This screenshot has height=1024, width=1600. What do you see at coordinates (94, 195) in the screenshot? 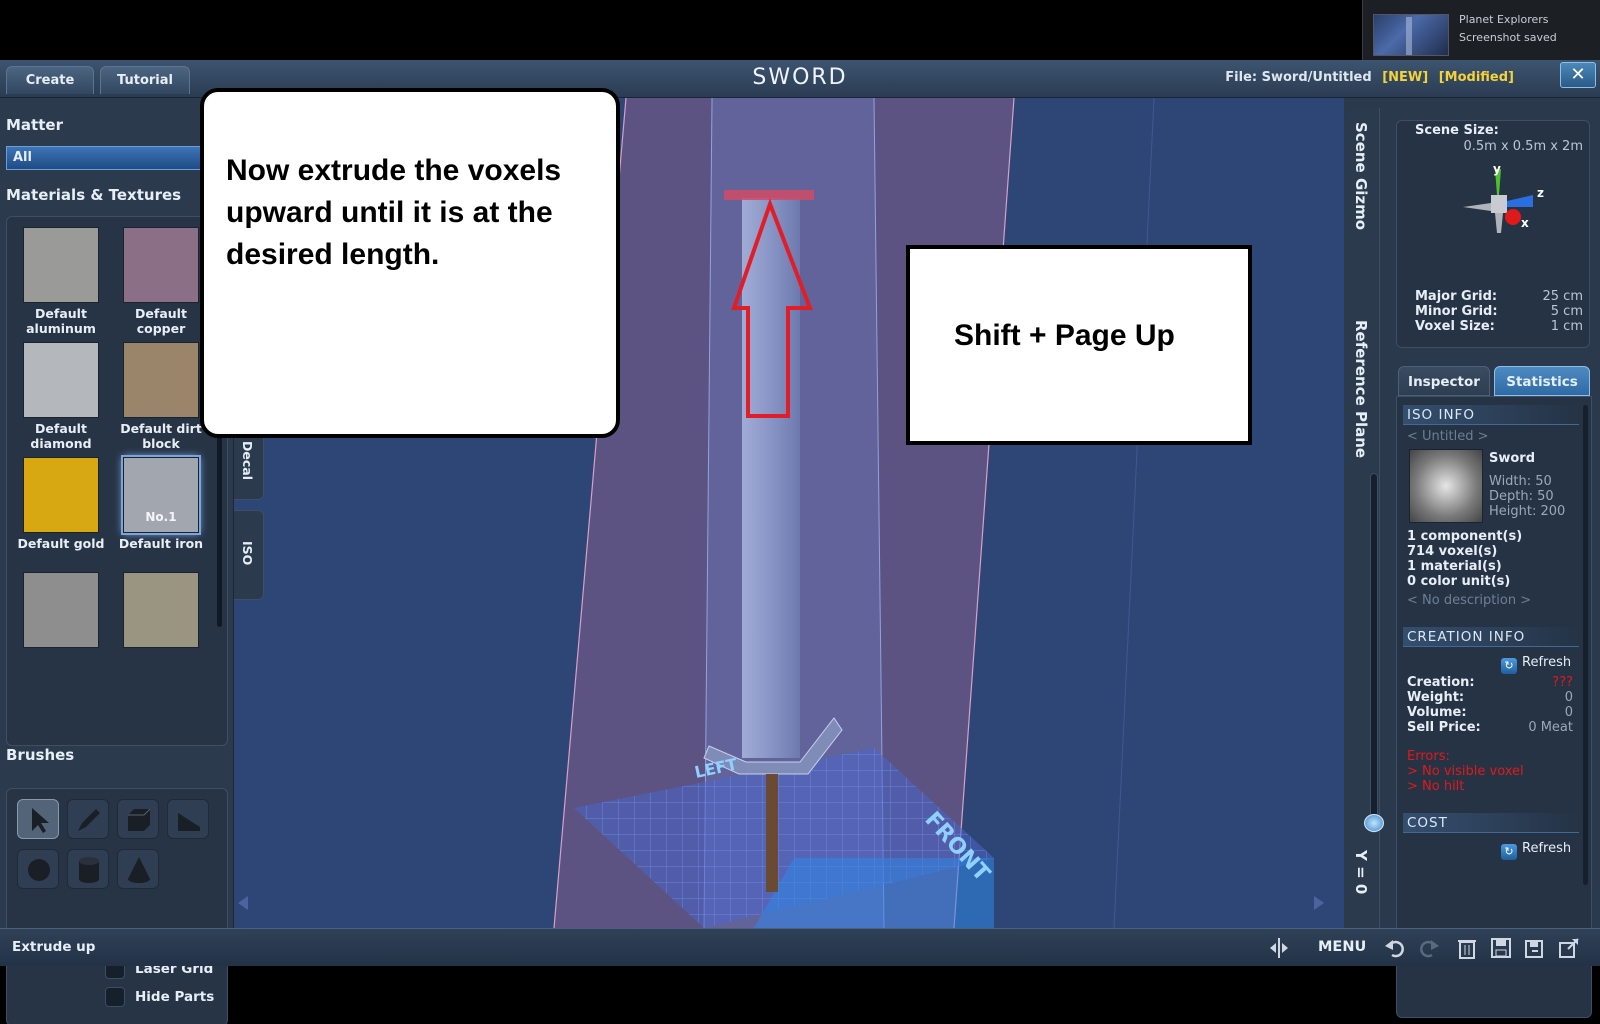
I see `materials-title: Materials & Textures` at bounding box center [94, 195].